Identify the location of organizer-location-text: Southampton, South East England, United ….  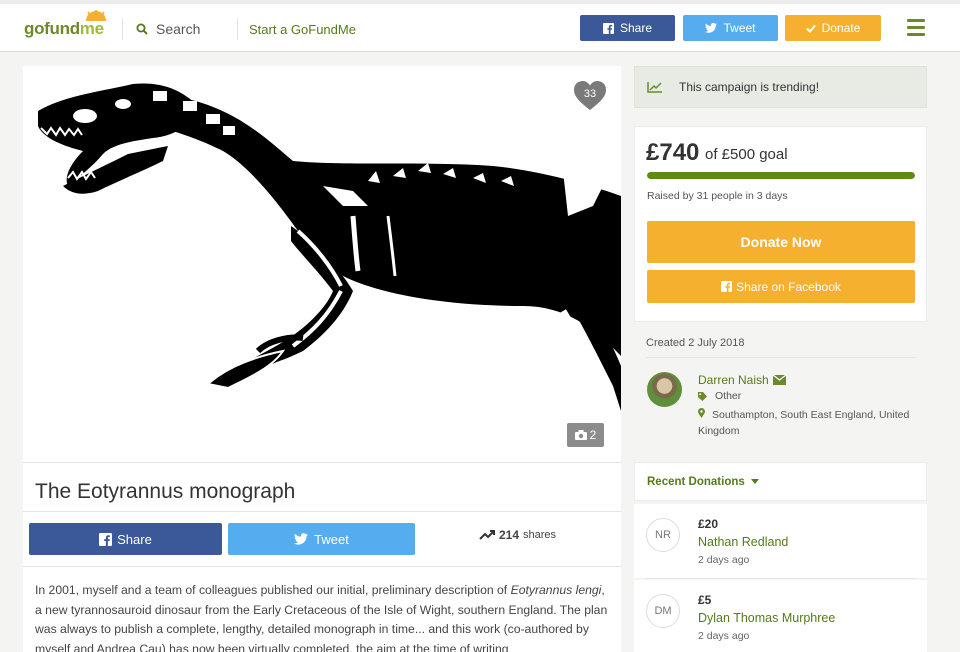
(804, 423).